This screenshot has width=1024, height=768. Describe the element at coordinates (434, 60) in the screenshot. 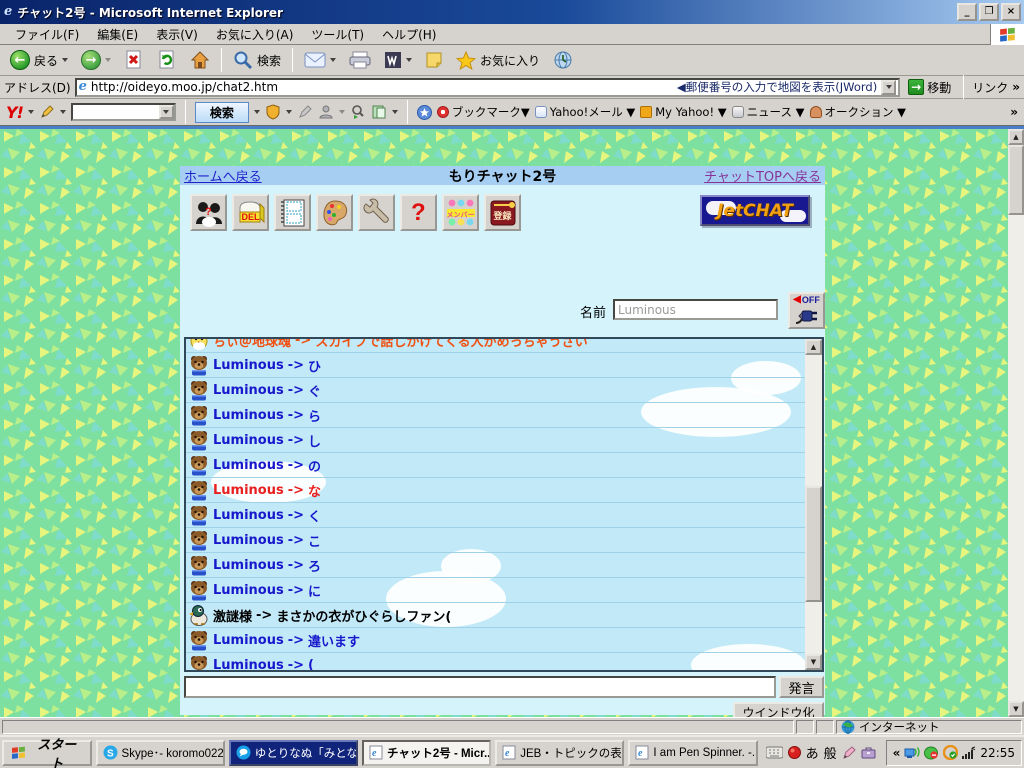

I see `note-button` at that location.